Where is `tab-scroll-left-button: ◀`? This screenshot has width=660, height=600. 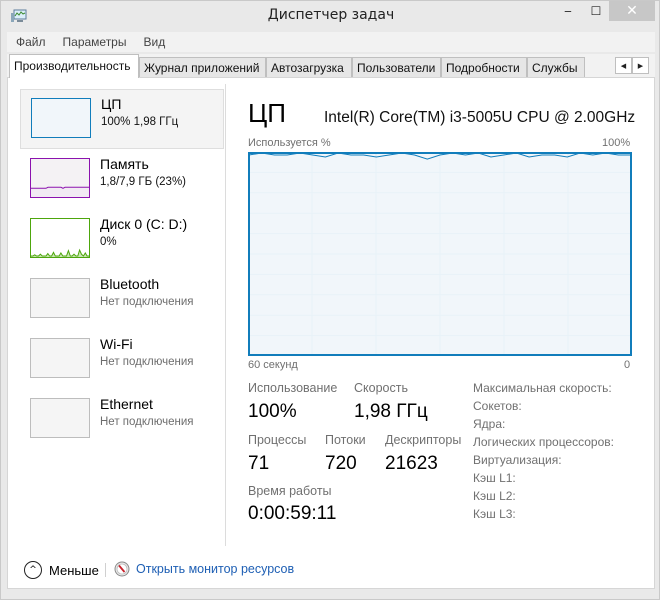 tab-scroll-left-button: ◀ is located at coordinates (623, 65).